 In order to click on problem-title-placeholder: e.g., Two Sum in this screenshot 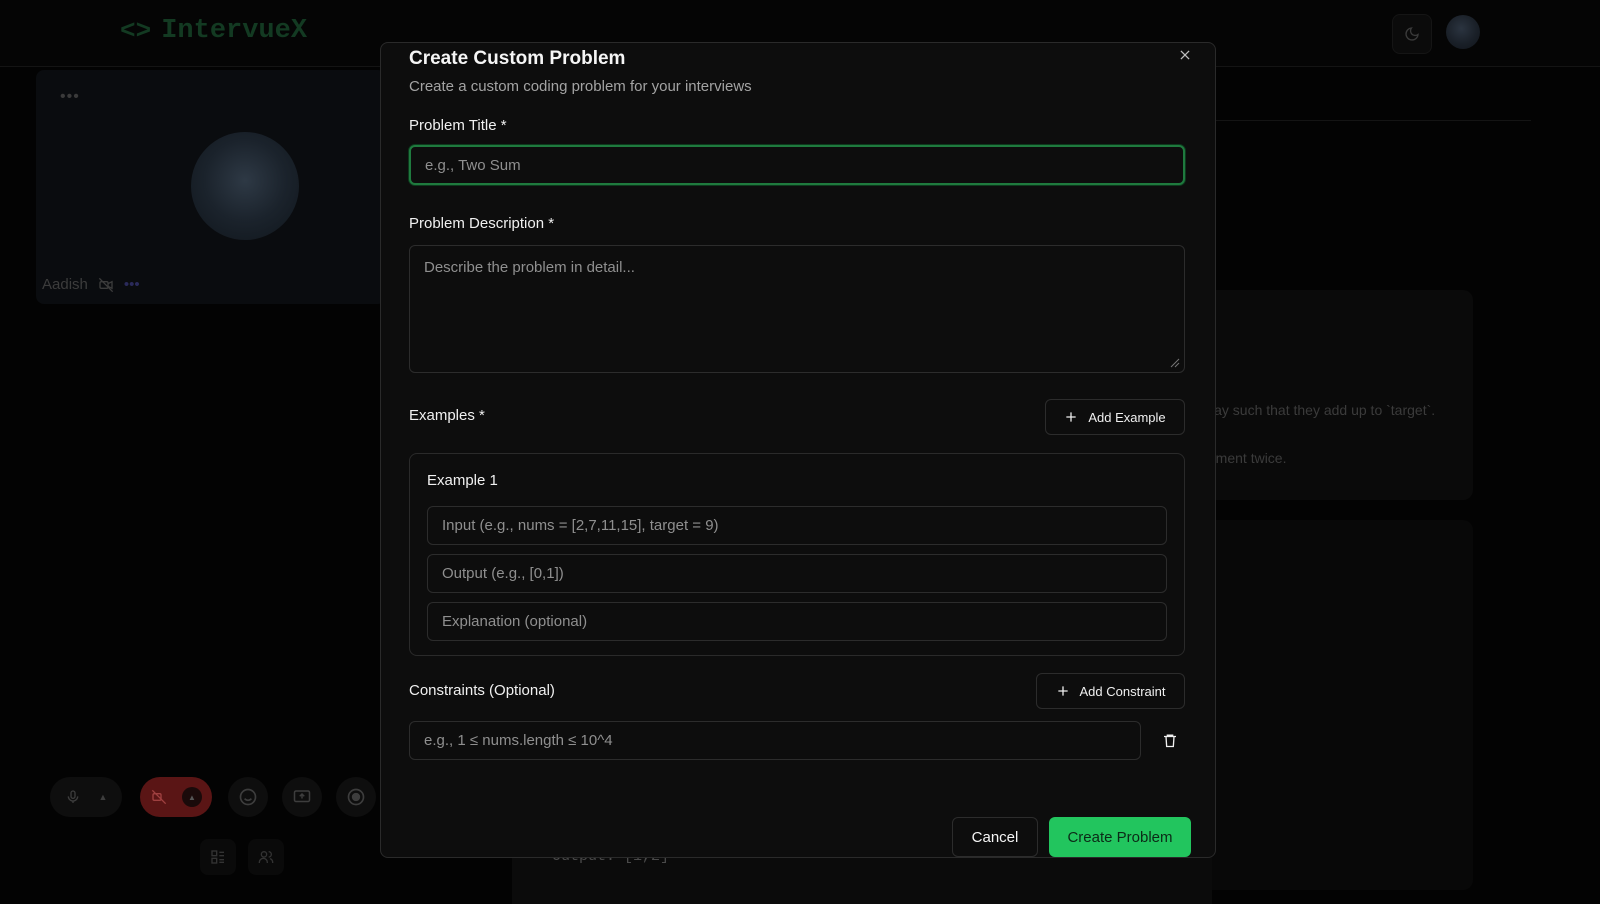, I will do `click(473, 165)`.